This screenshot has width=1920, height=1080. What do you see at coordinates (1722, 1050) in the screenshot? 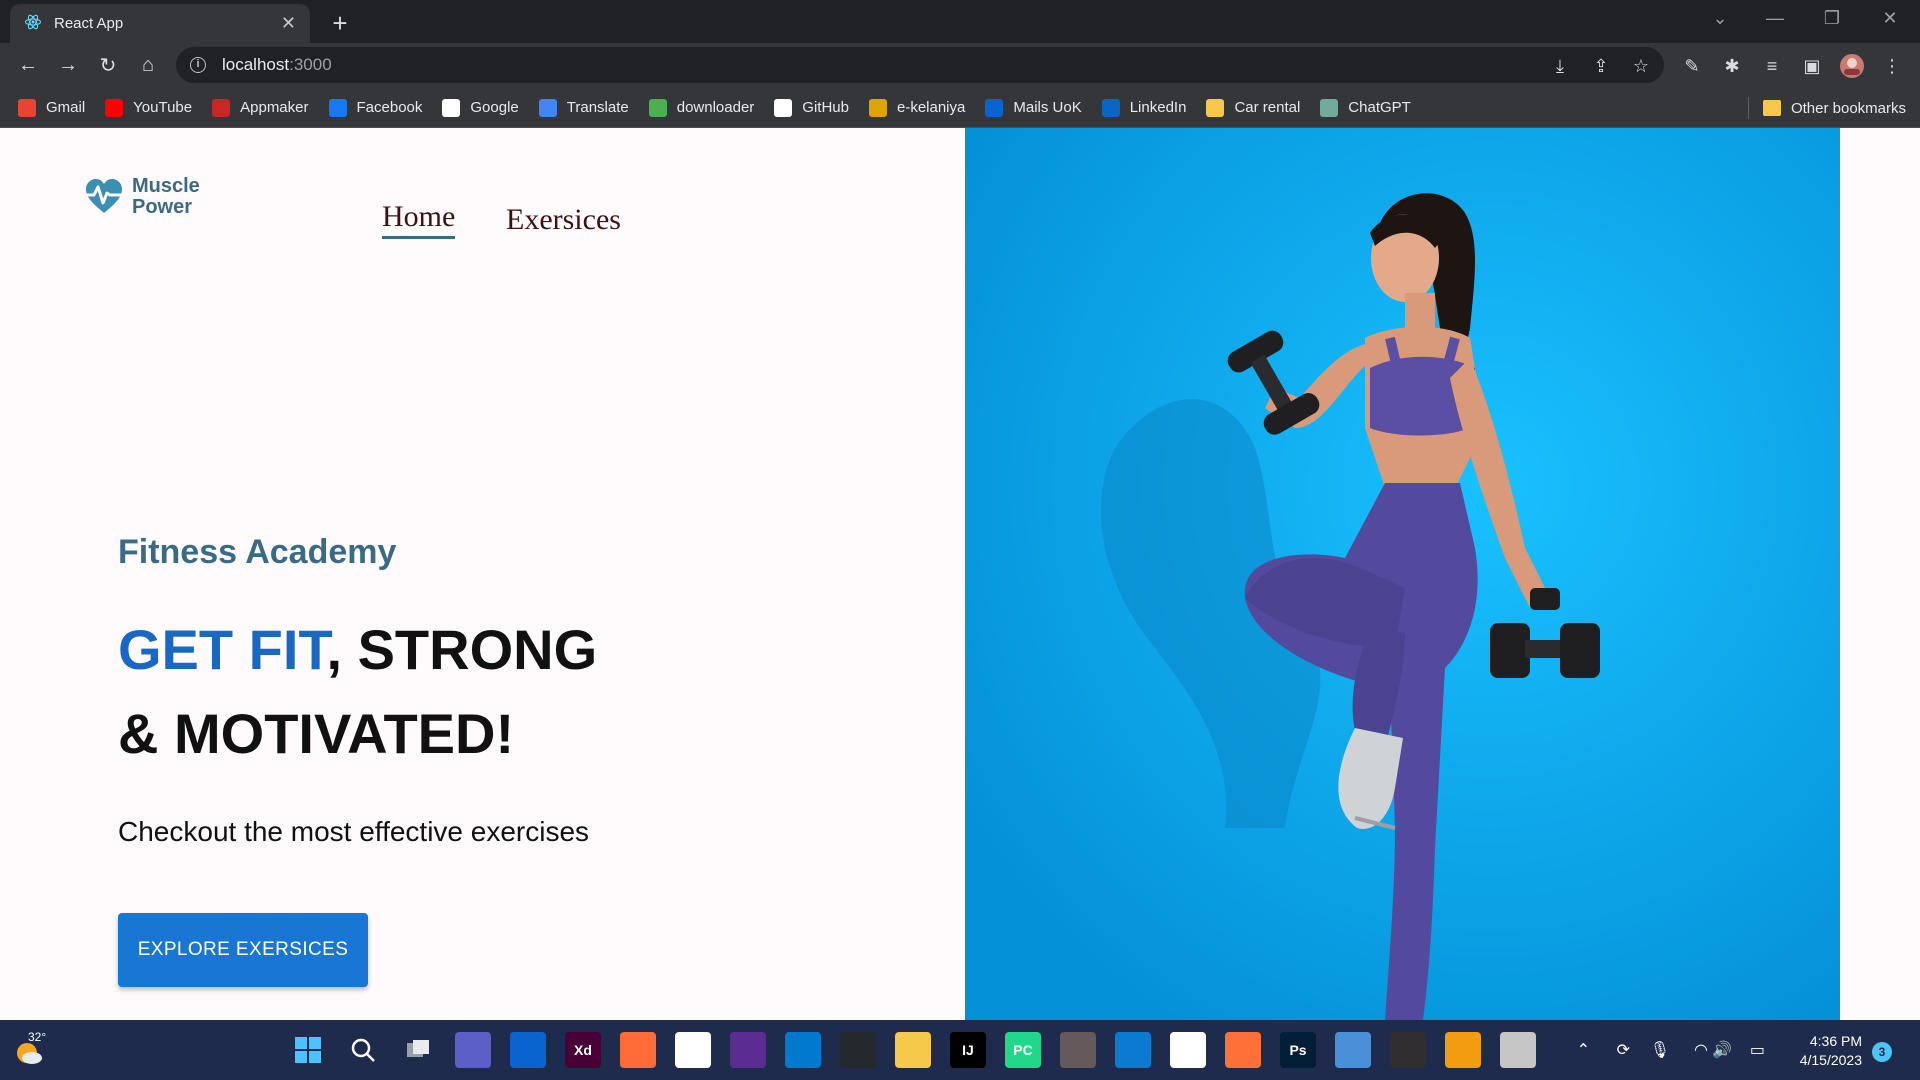
I see `volume-icon: 🔊` at bounding box center [1722, 1050].